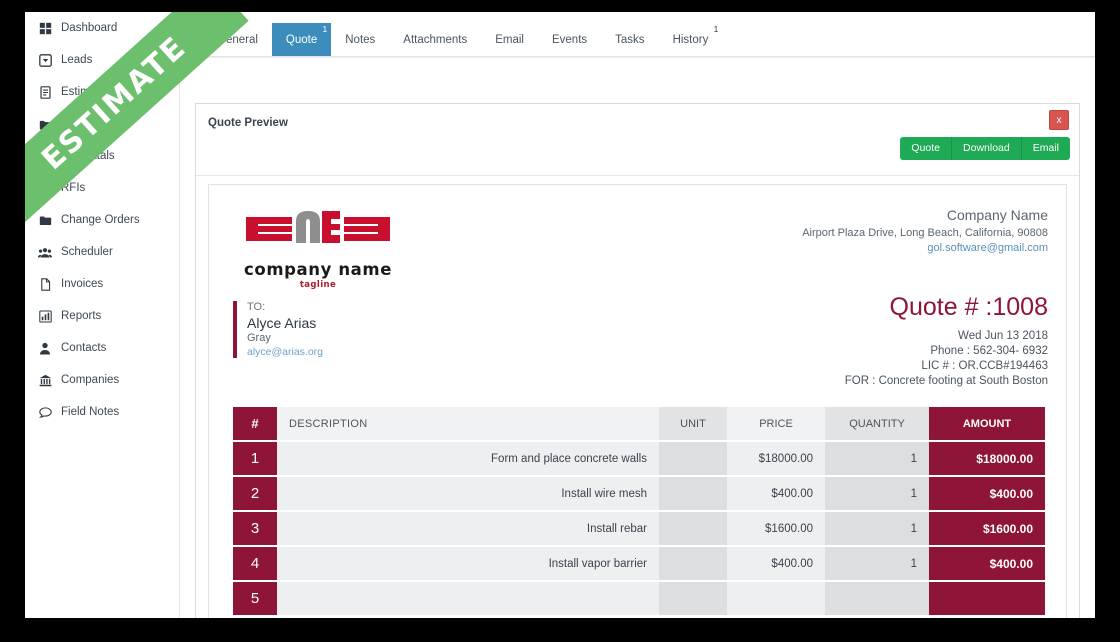 The width and height of the screenshot is (1120, 642). Describe the element at coordinates (84, 348) in the screenshot. I see `sidebar-item-label: Contacts` at that location.